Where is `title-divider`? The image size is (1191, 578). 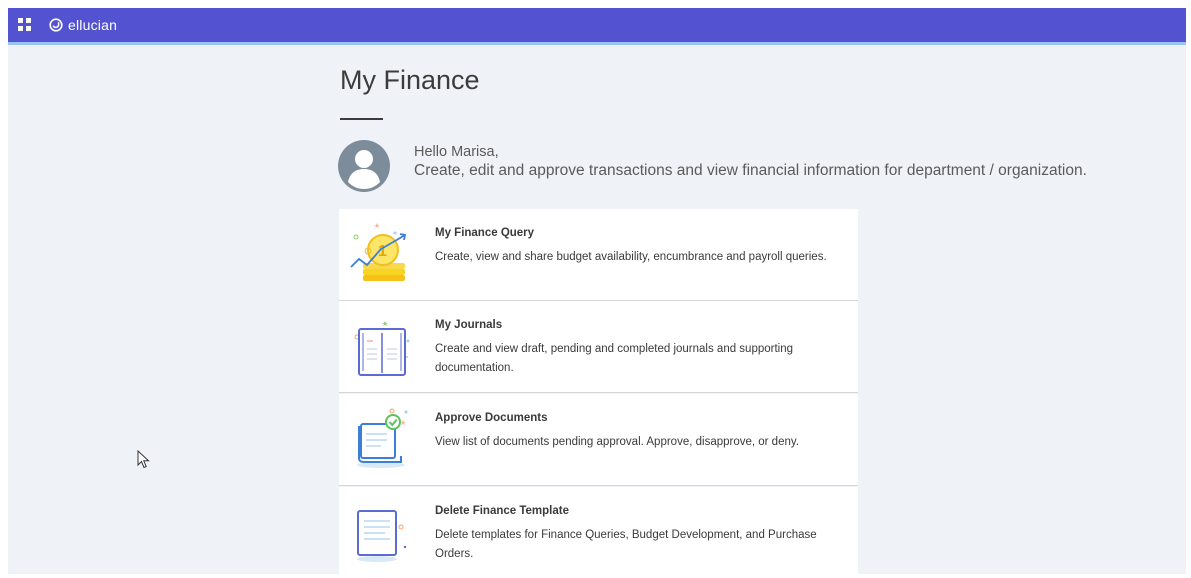
title-divider is located at coordinates (361, 119).